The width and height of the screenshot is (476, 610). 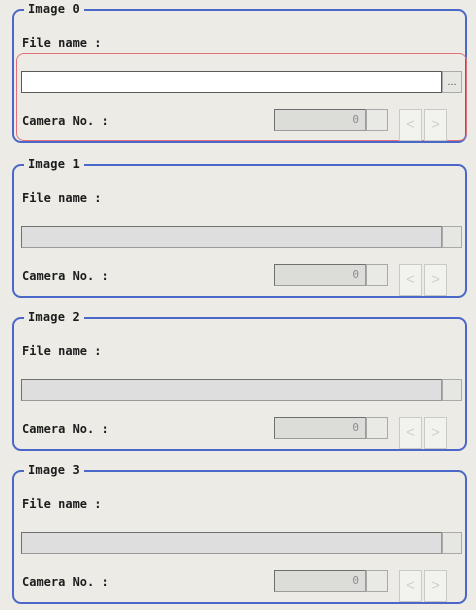 I want to click on image-2-camera-no-label: Camera No. :, so click(x=65, y=429).